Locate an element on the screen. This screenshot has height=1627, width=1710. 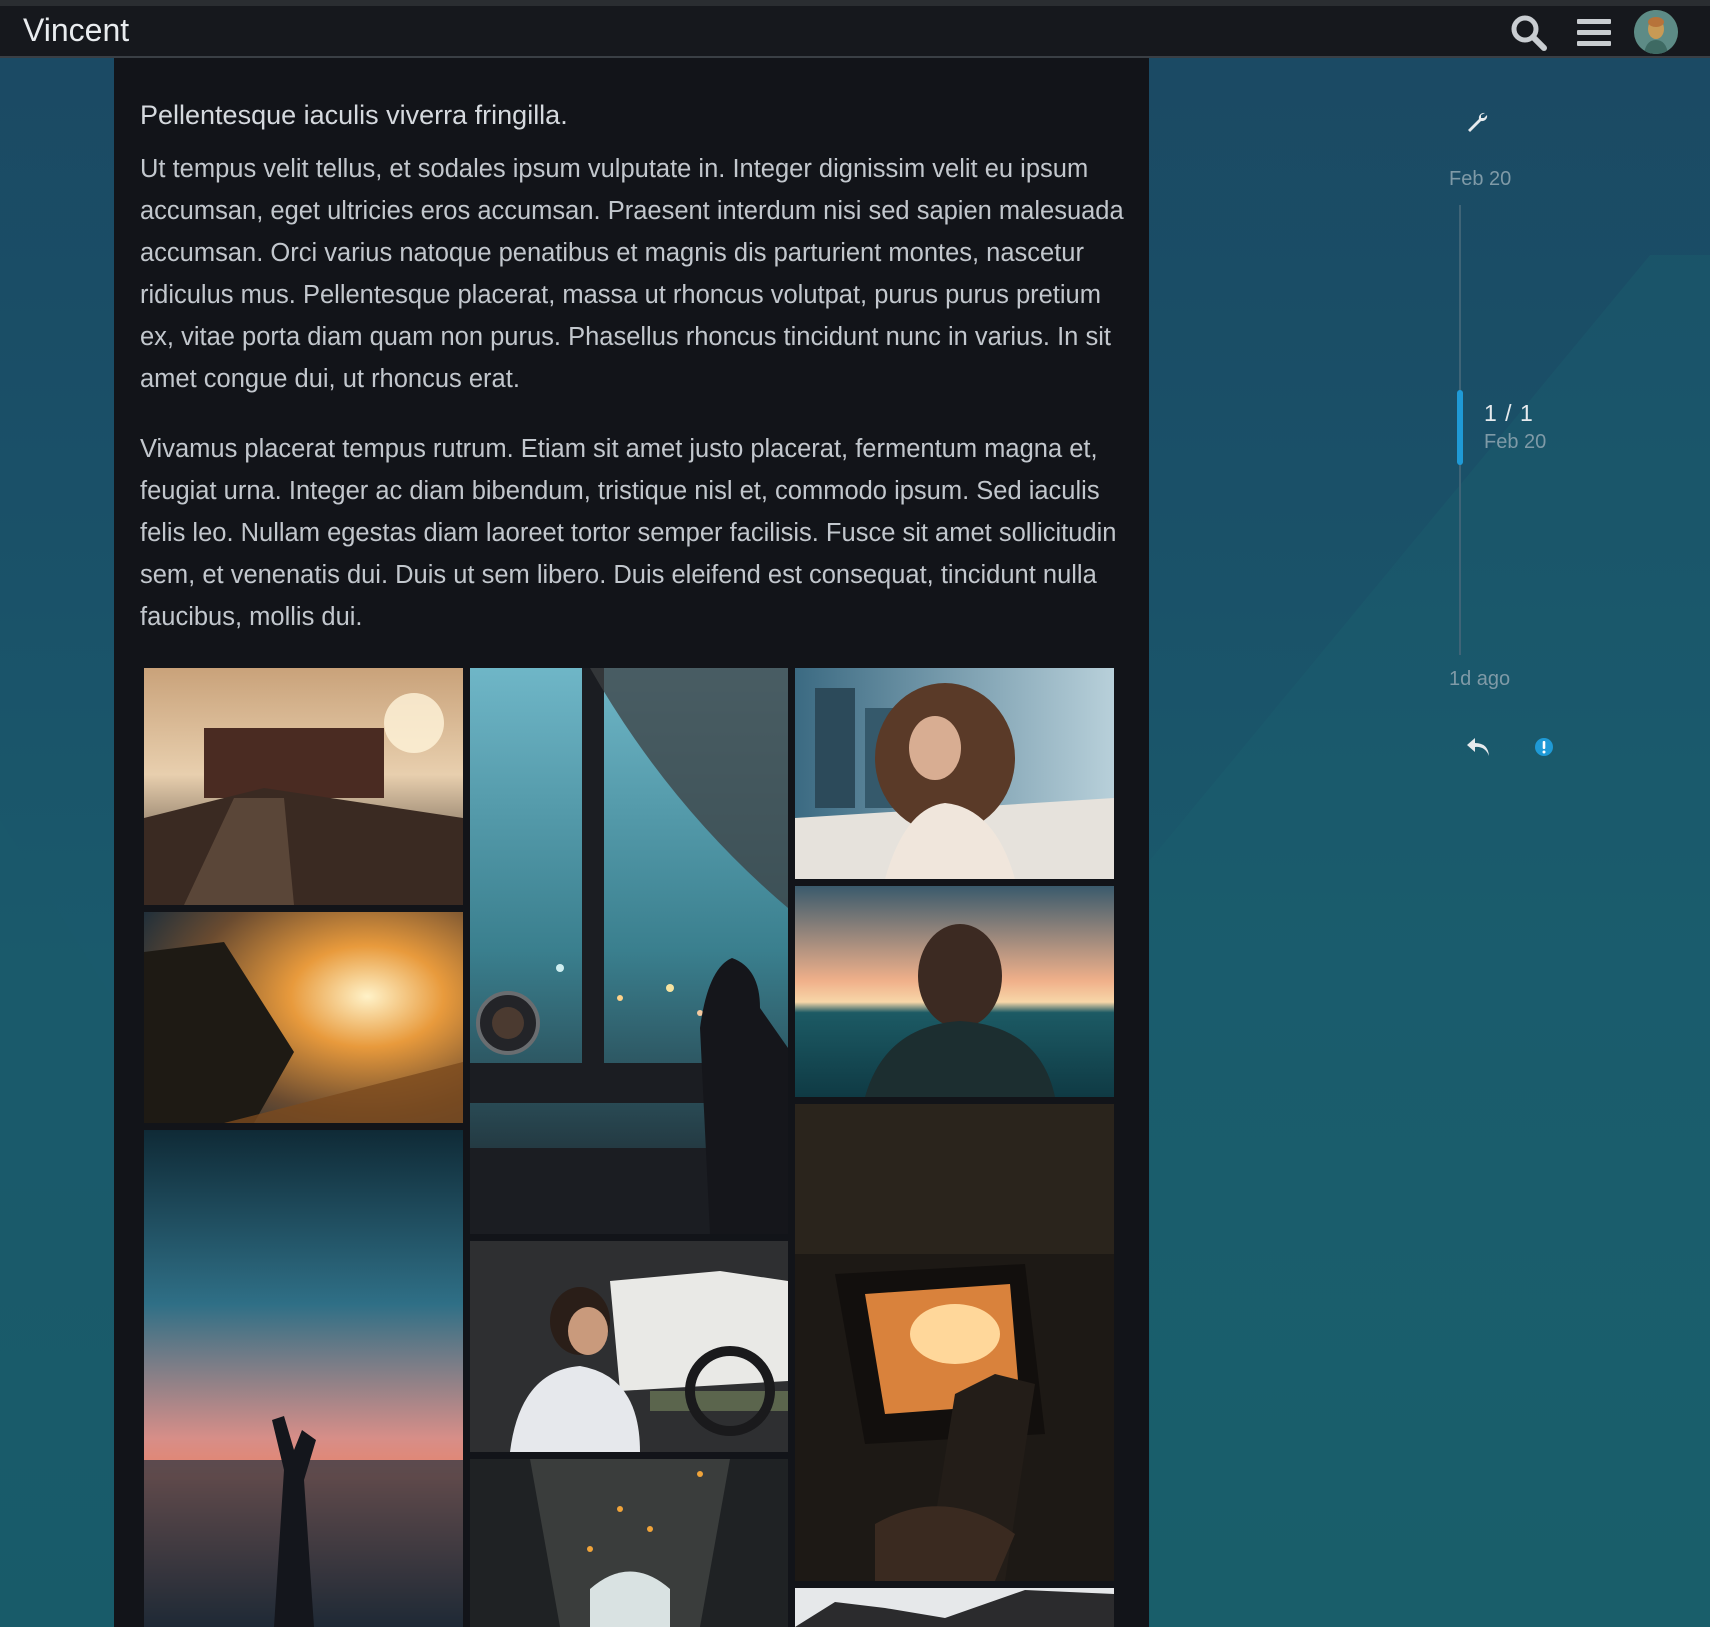
flag-info-icon is located at coordinates (1544, 747).